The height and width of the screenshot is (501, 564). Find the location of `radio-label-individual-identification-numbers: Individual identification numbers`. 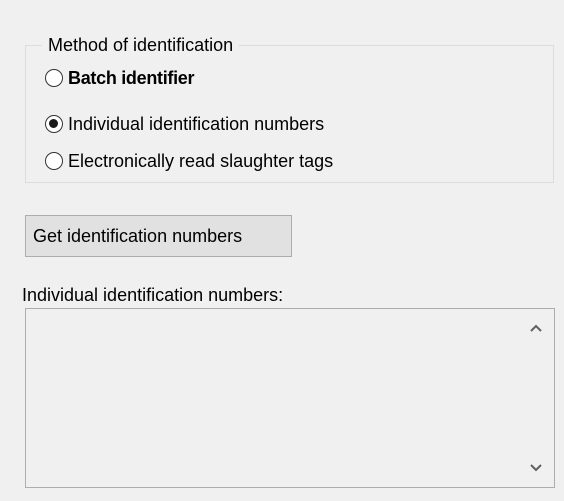

radio-label-individual-identification-numbers: Individual identification numbers is located at coordinates (196, 124).